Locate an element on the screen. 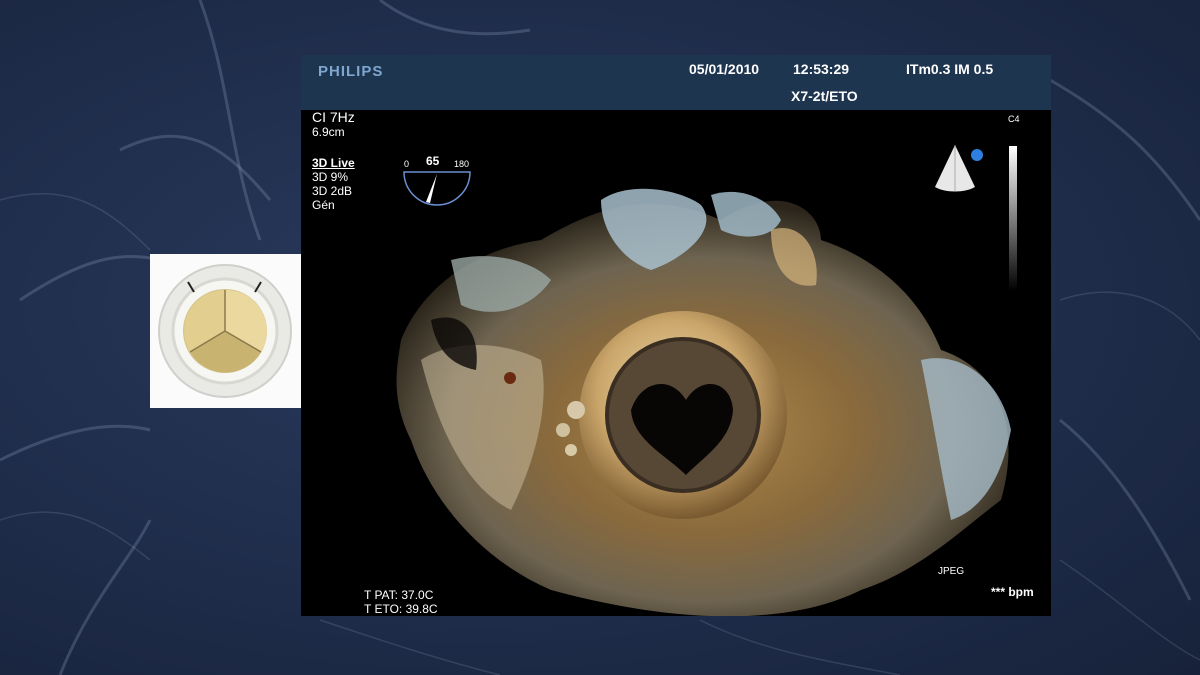 The width and height of the screenshot is (1200, 675). angle-gauge-icon is located at coordinates (437, 188).